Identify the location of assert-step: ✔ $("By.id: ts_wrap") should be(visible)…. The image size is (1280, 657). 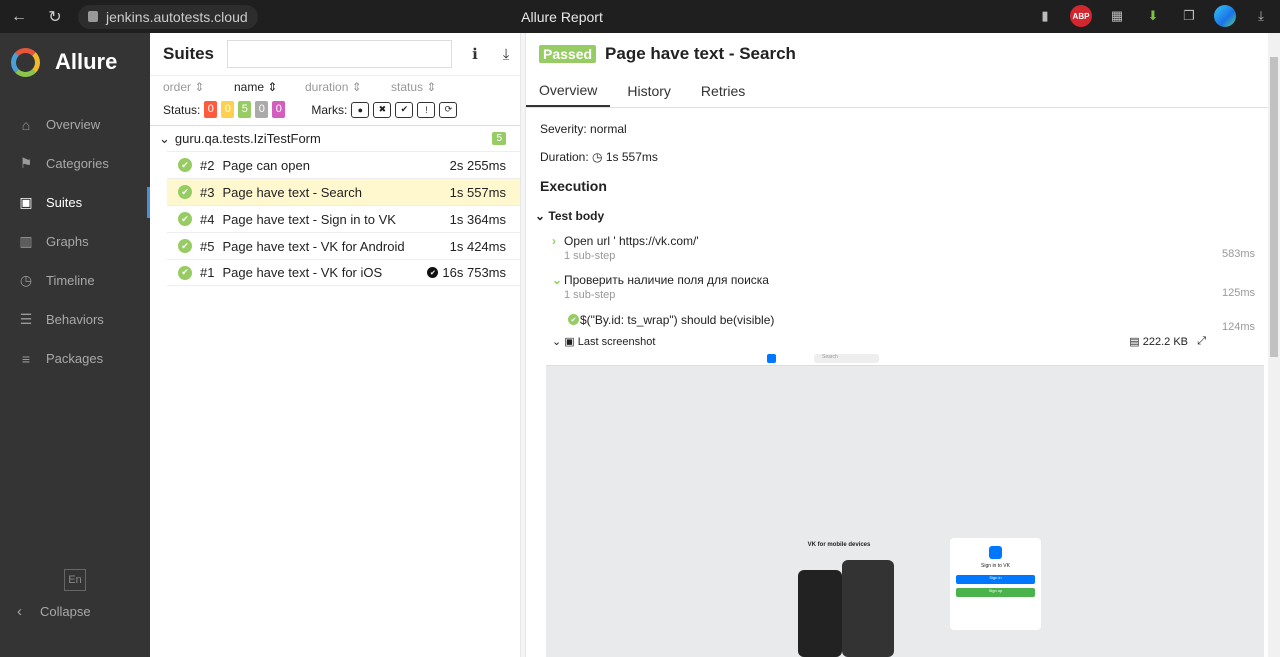
(897, 323).